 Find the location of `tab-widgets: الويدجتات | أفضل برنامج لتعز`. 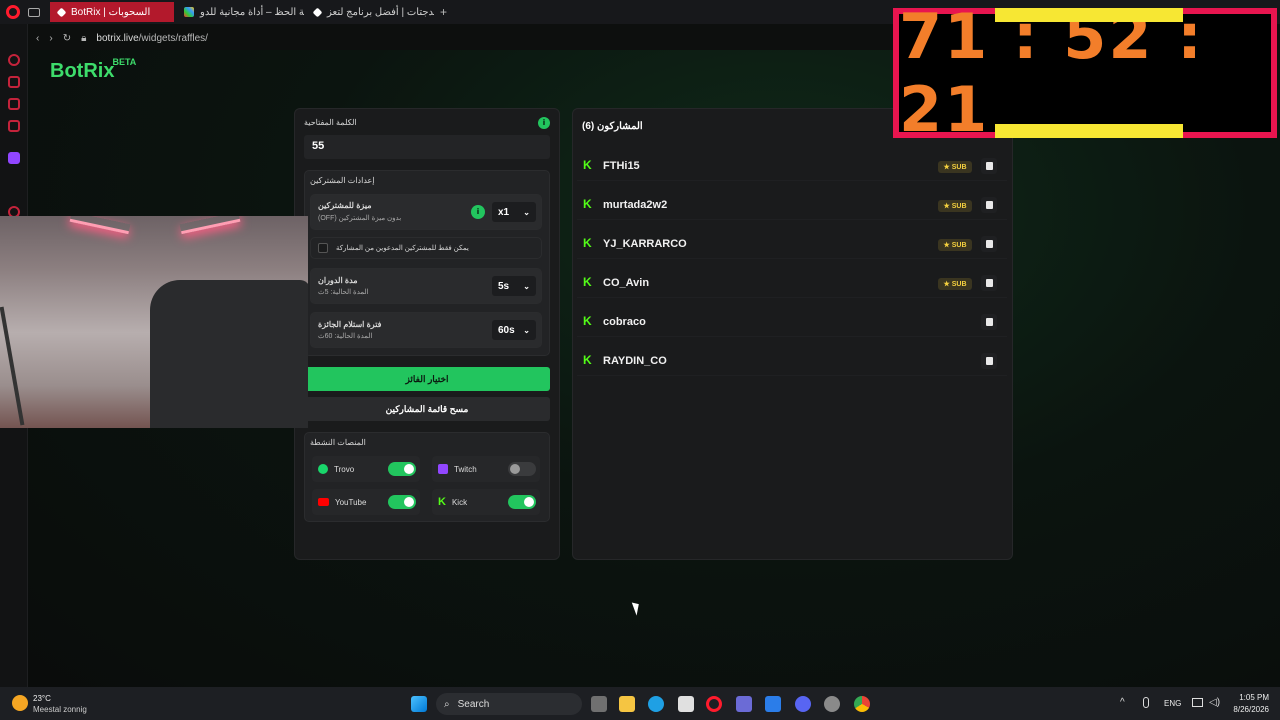

tab-widgets: الويدجتات | أفضل برنامج لتعز is located at coordinates (370, 12).